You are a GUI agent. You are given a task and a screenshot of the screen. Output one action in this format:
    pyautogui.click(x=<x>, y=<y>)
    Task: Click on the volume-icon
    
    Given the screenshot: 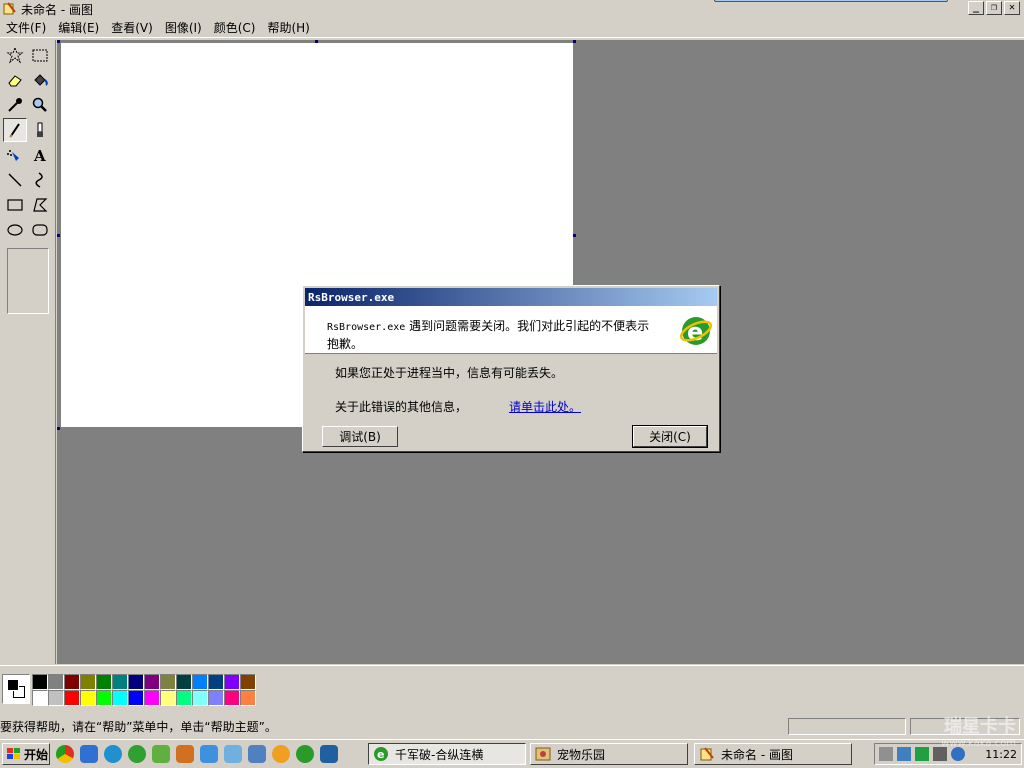 What is the action you would take?
    pyautogui.click(x=940, y=754)
    